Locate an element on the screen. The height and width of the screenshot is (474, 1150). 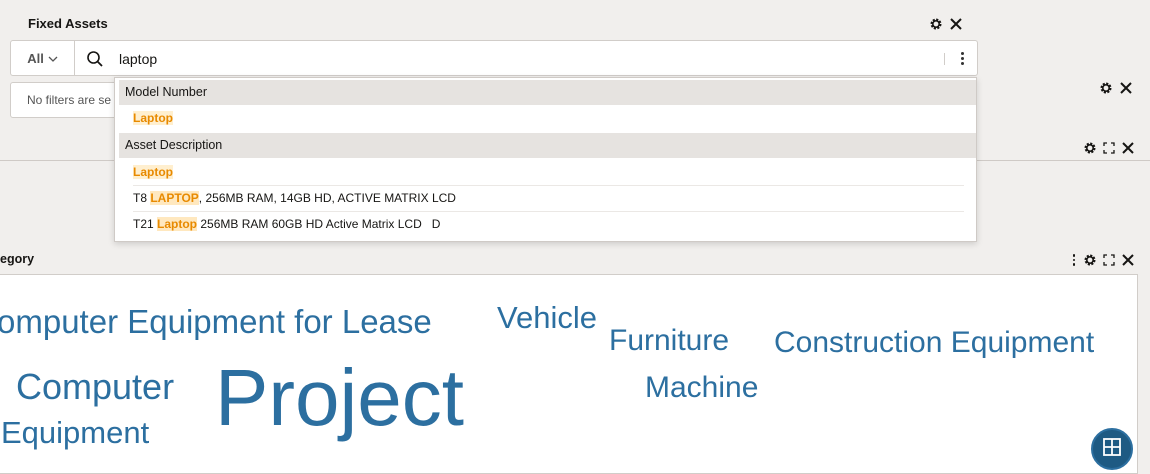
cloud-word: Vehicle is located at coordinates (547, 318).